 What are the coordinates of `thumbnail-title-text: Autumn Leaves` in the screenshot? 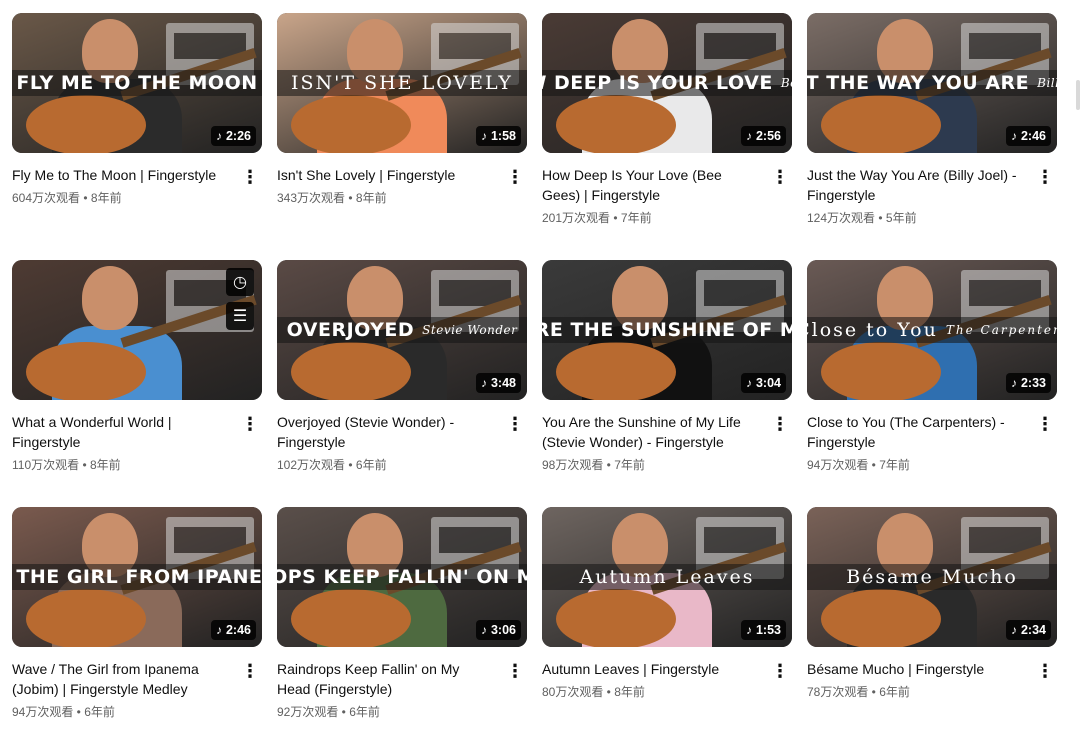 It's located at (667, 577).